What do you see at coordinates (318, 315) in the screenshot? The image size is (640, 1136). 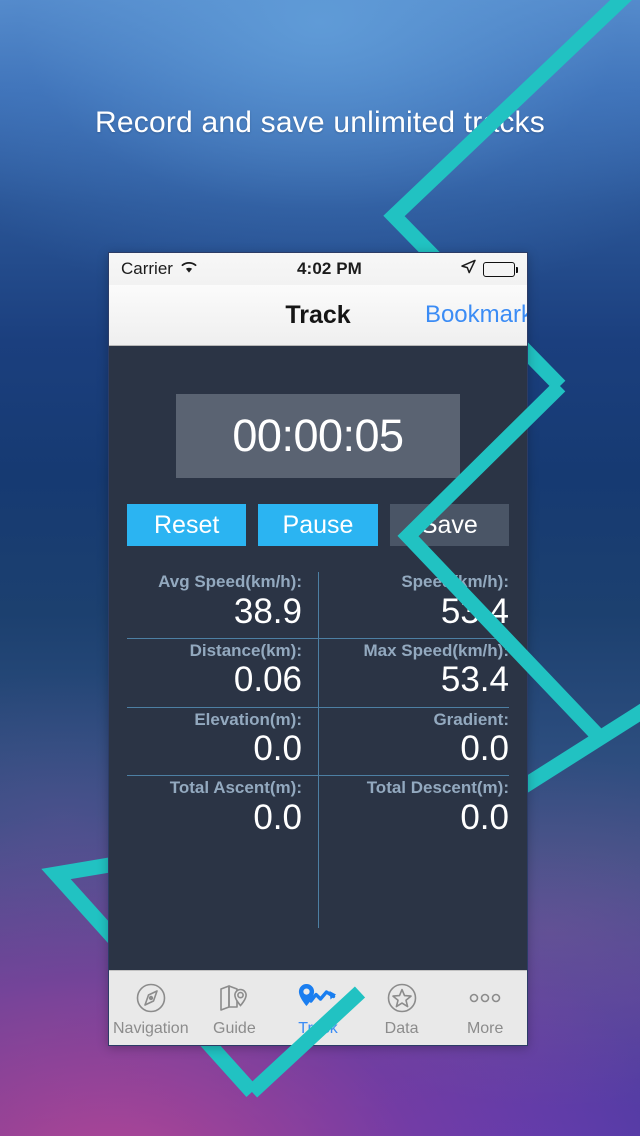 I see `nav-bar: Track Bookmark` at bounding box center [318, 315].